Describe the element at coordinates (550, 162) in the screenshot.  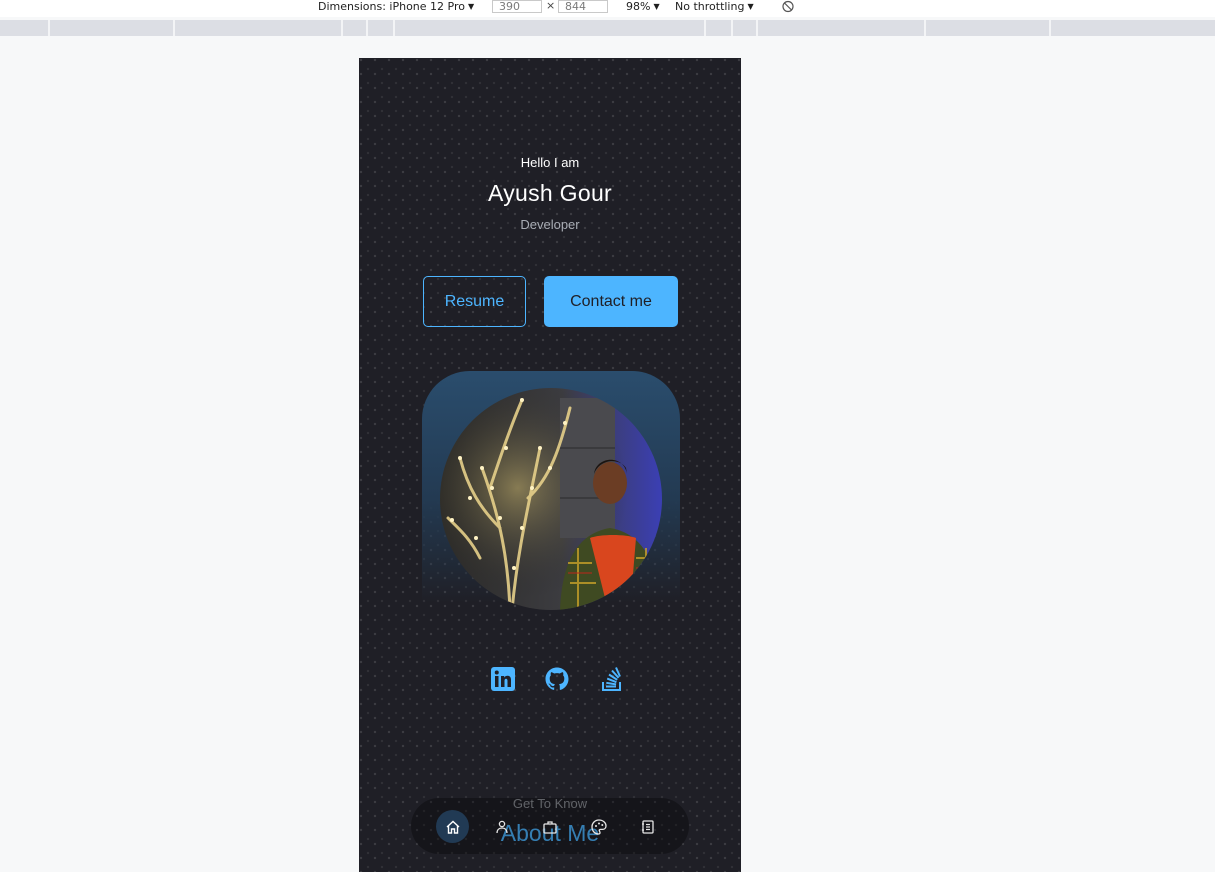
I see `hero-greeting: Hello I am` at that location.